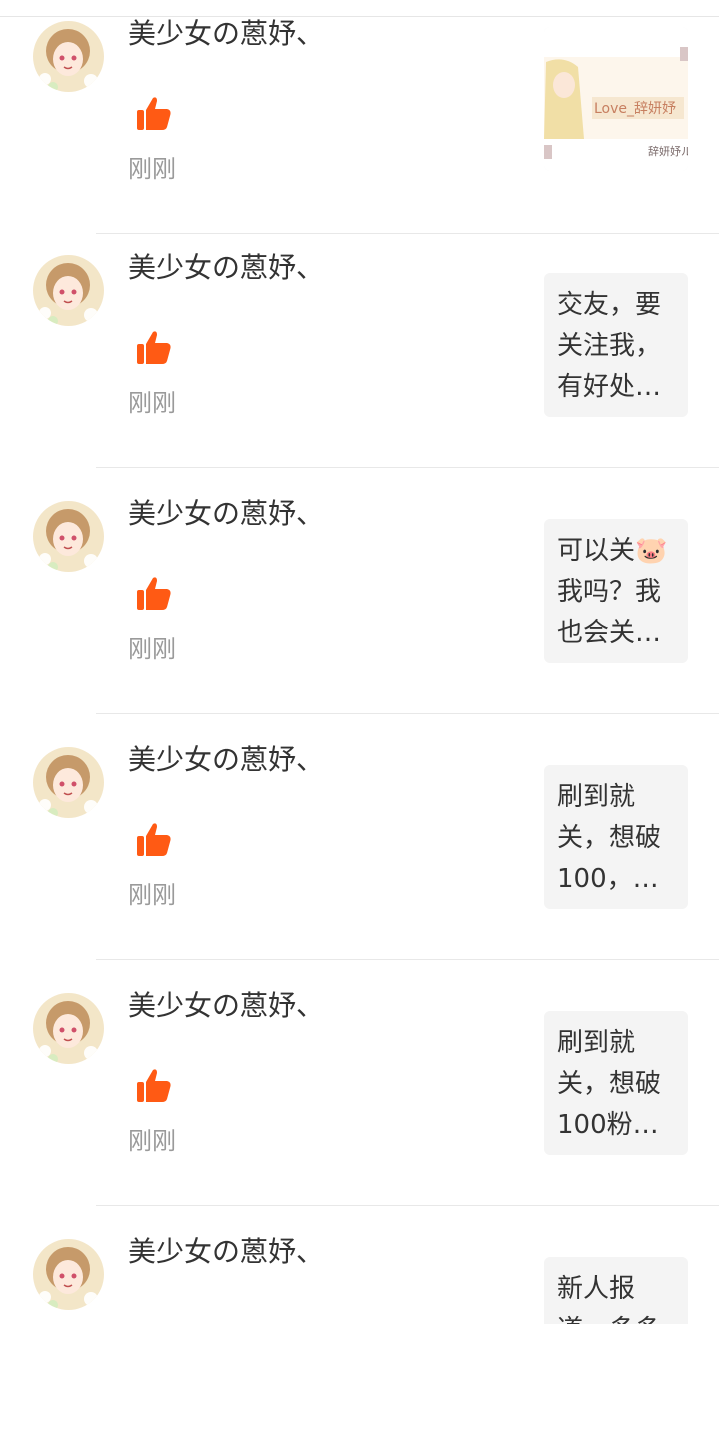  I want to click on post-thumbnail: Love_辞妍妤 辞妍妤ル, so click(616, 99).